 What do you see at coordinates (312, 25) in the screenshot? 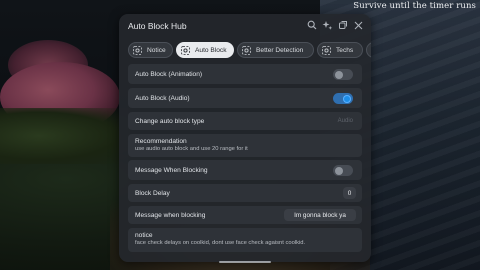
I see `search-icon` at bounding box center [312, 25].